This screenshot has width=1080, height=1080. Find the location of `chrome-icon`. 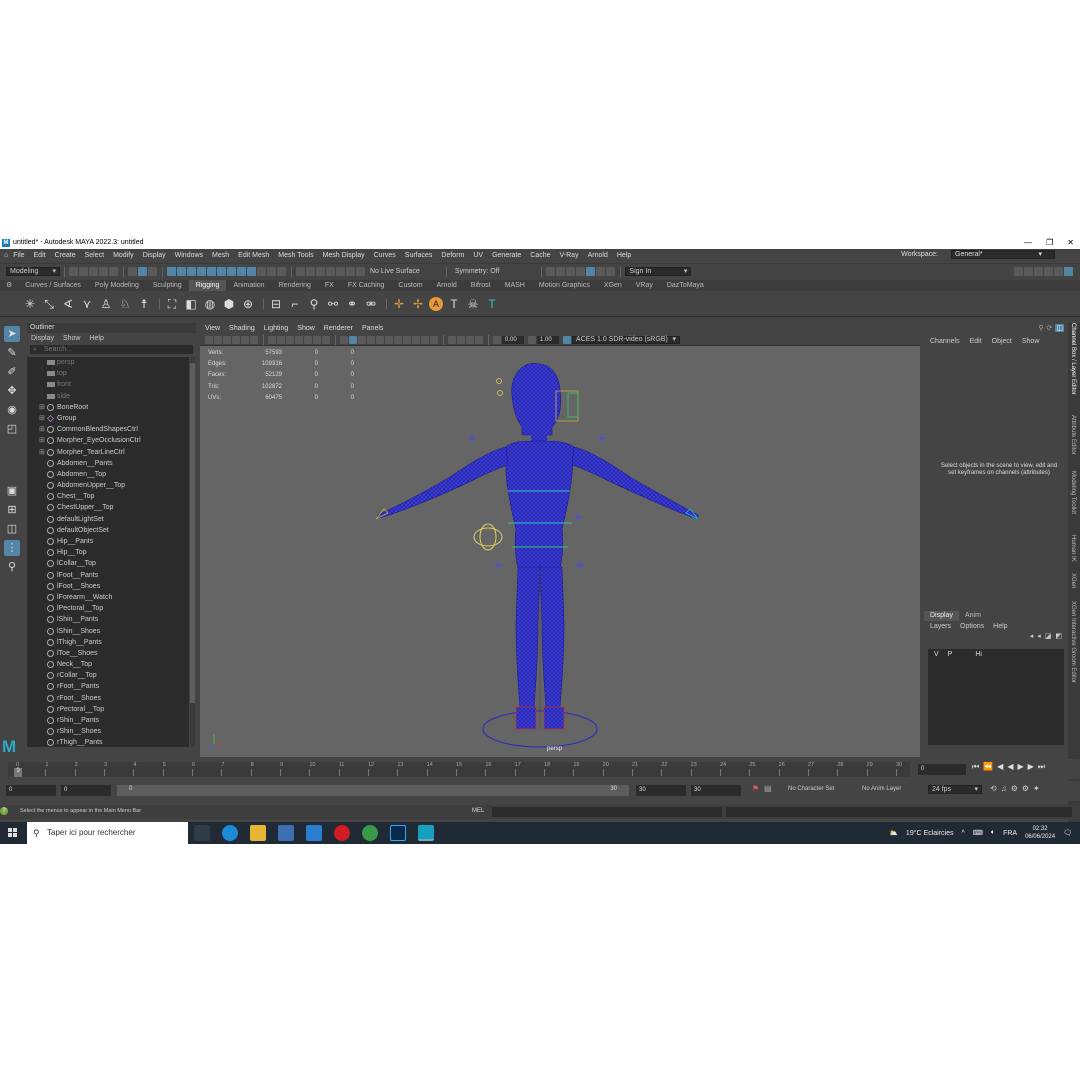

chrome-icon is located at coordinates (370, 833).